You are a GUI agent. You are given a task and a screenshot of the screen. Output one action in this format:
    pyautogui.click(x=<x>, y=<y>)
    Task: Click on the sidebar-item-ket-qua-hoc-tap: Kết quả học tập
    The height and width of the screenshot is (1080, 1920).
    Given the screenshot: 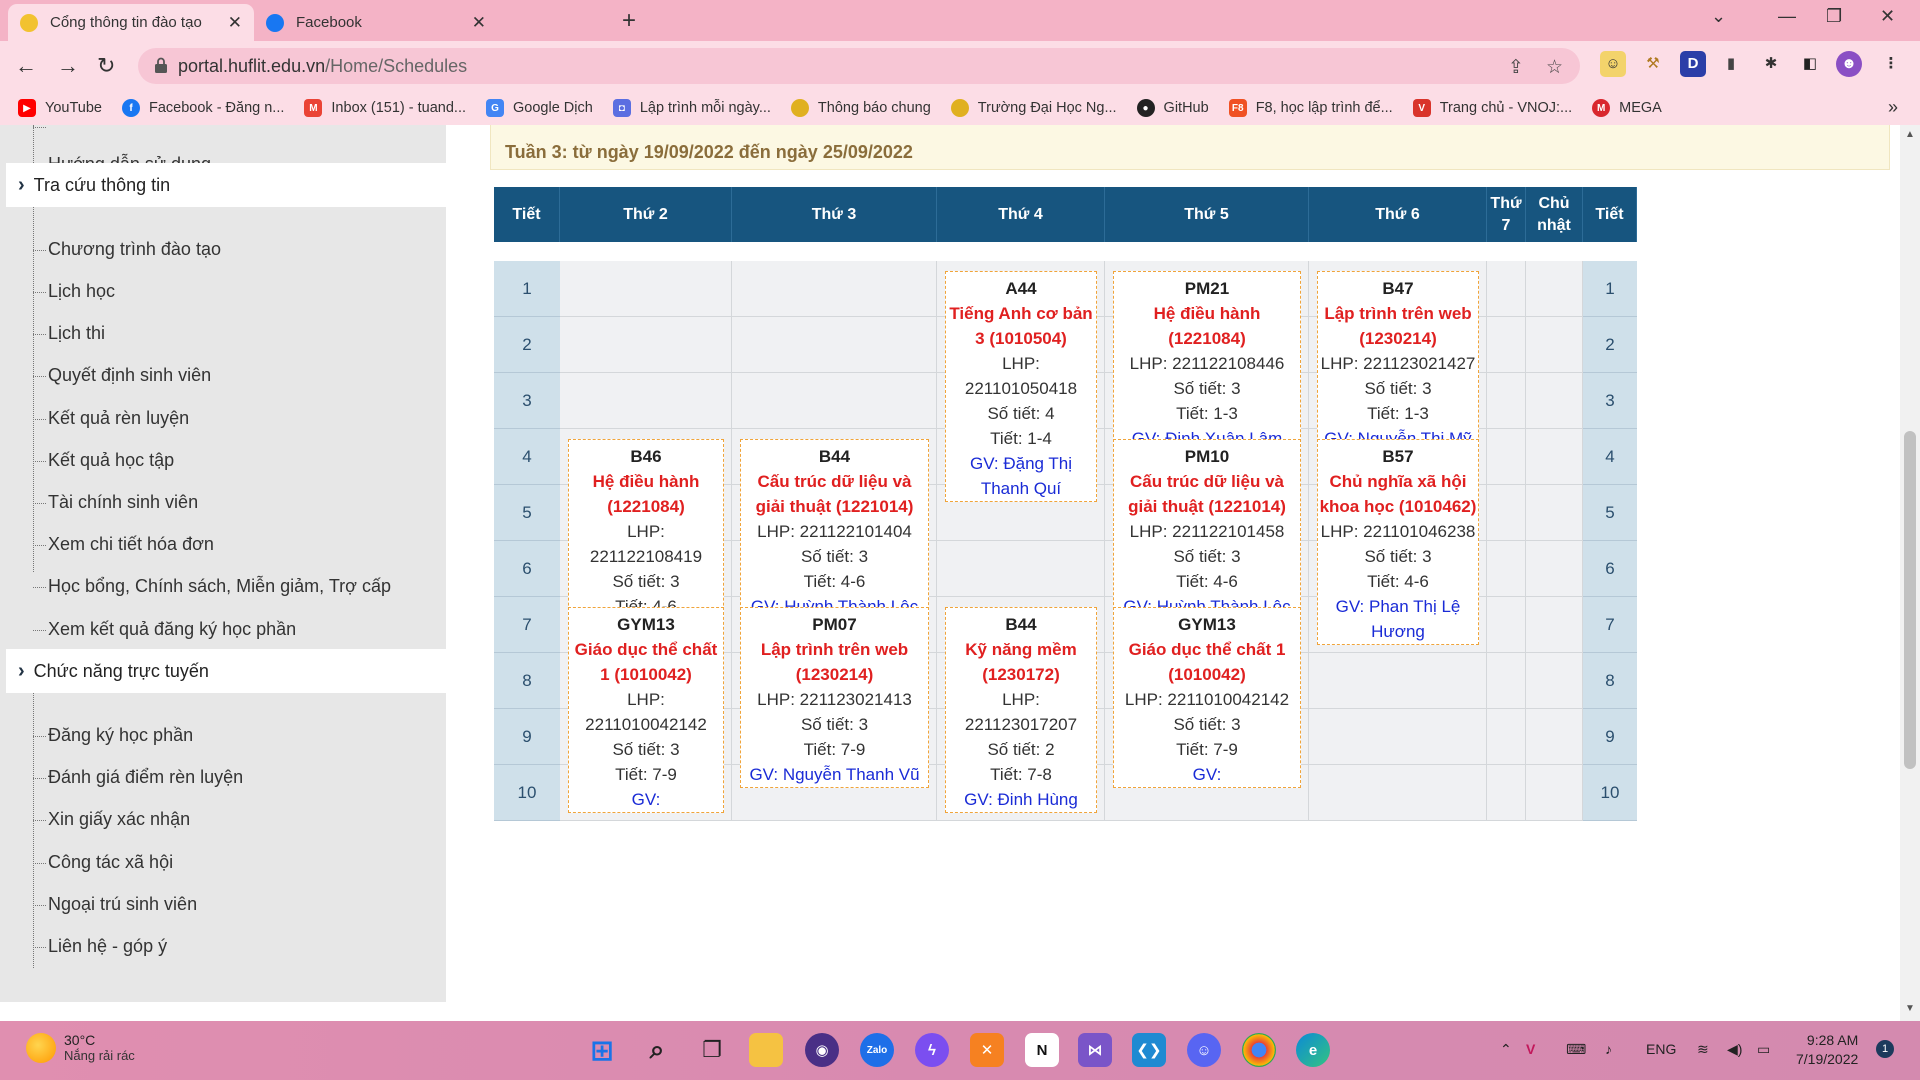 What is the action you would take?
    pyautogui.click(x=103, y=460)
    